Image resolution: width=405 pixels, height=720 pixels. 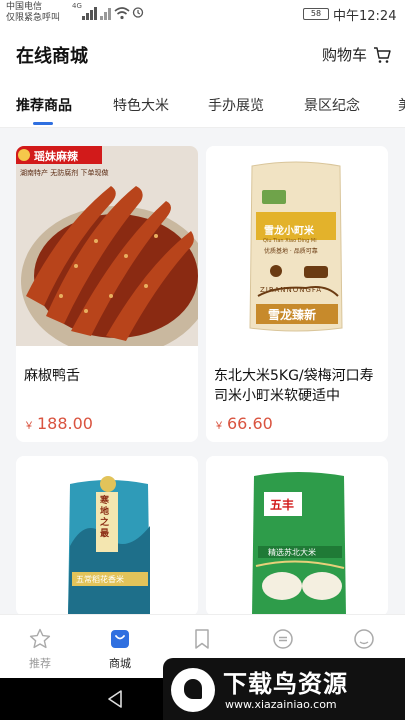 What do you see at coordinates (33, 18) in the screenshot?
I see `carrier-status: 仅限紧急呼叫` at bounding box center [33, 18].